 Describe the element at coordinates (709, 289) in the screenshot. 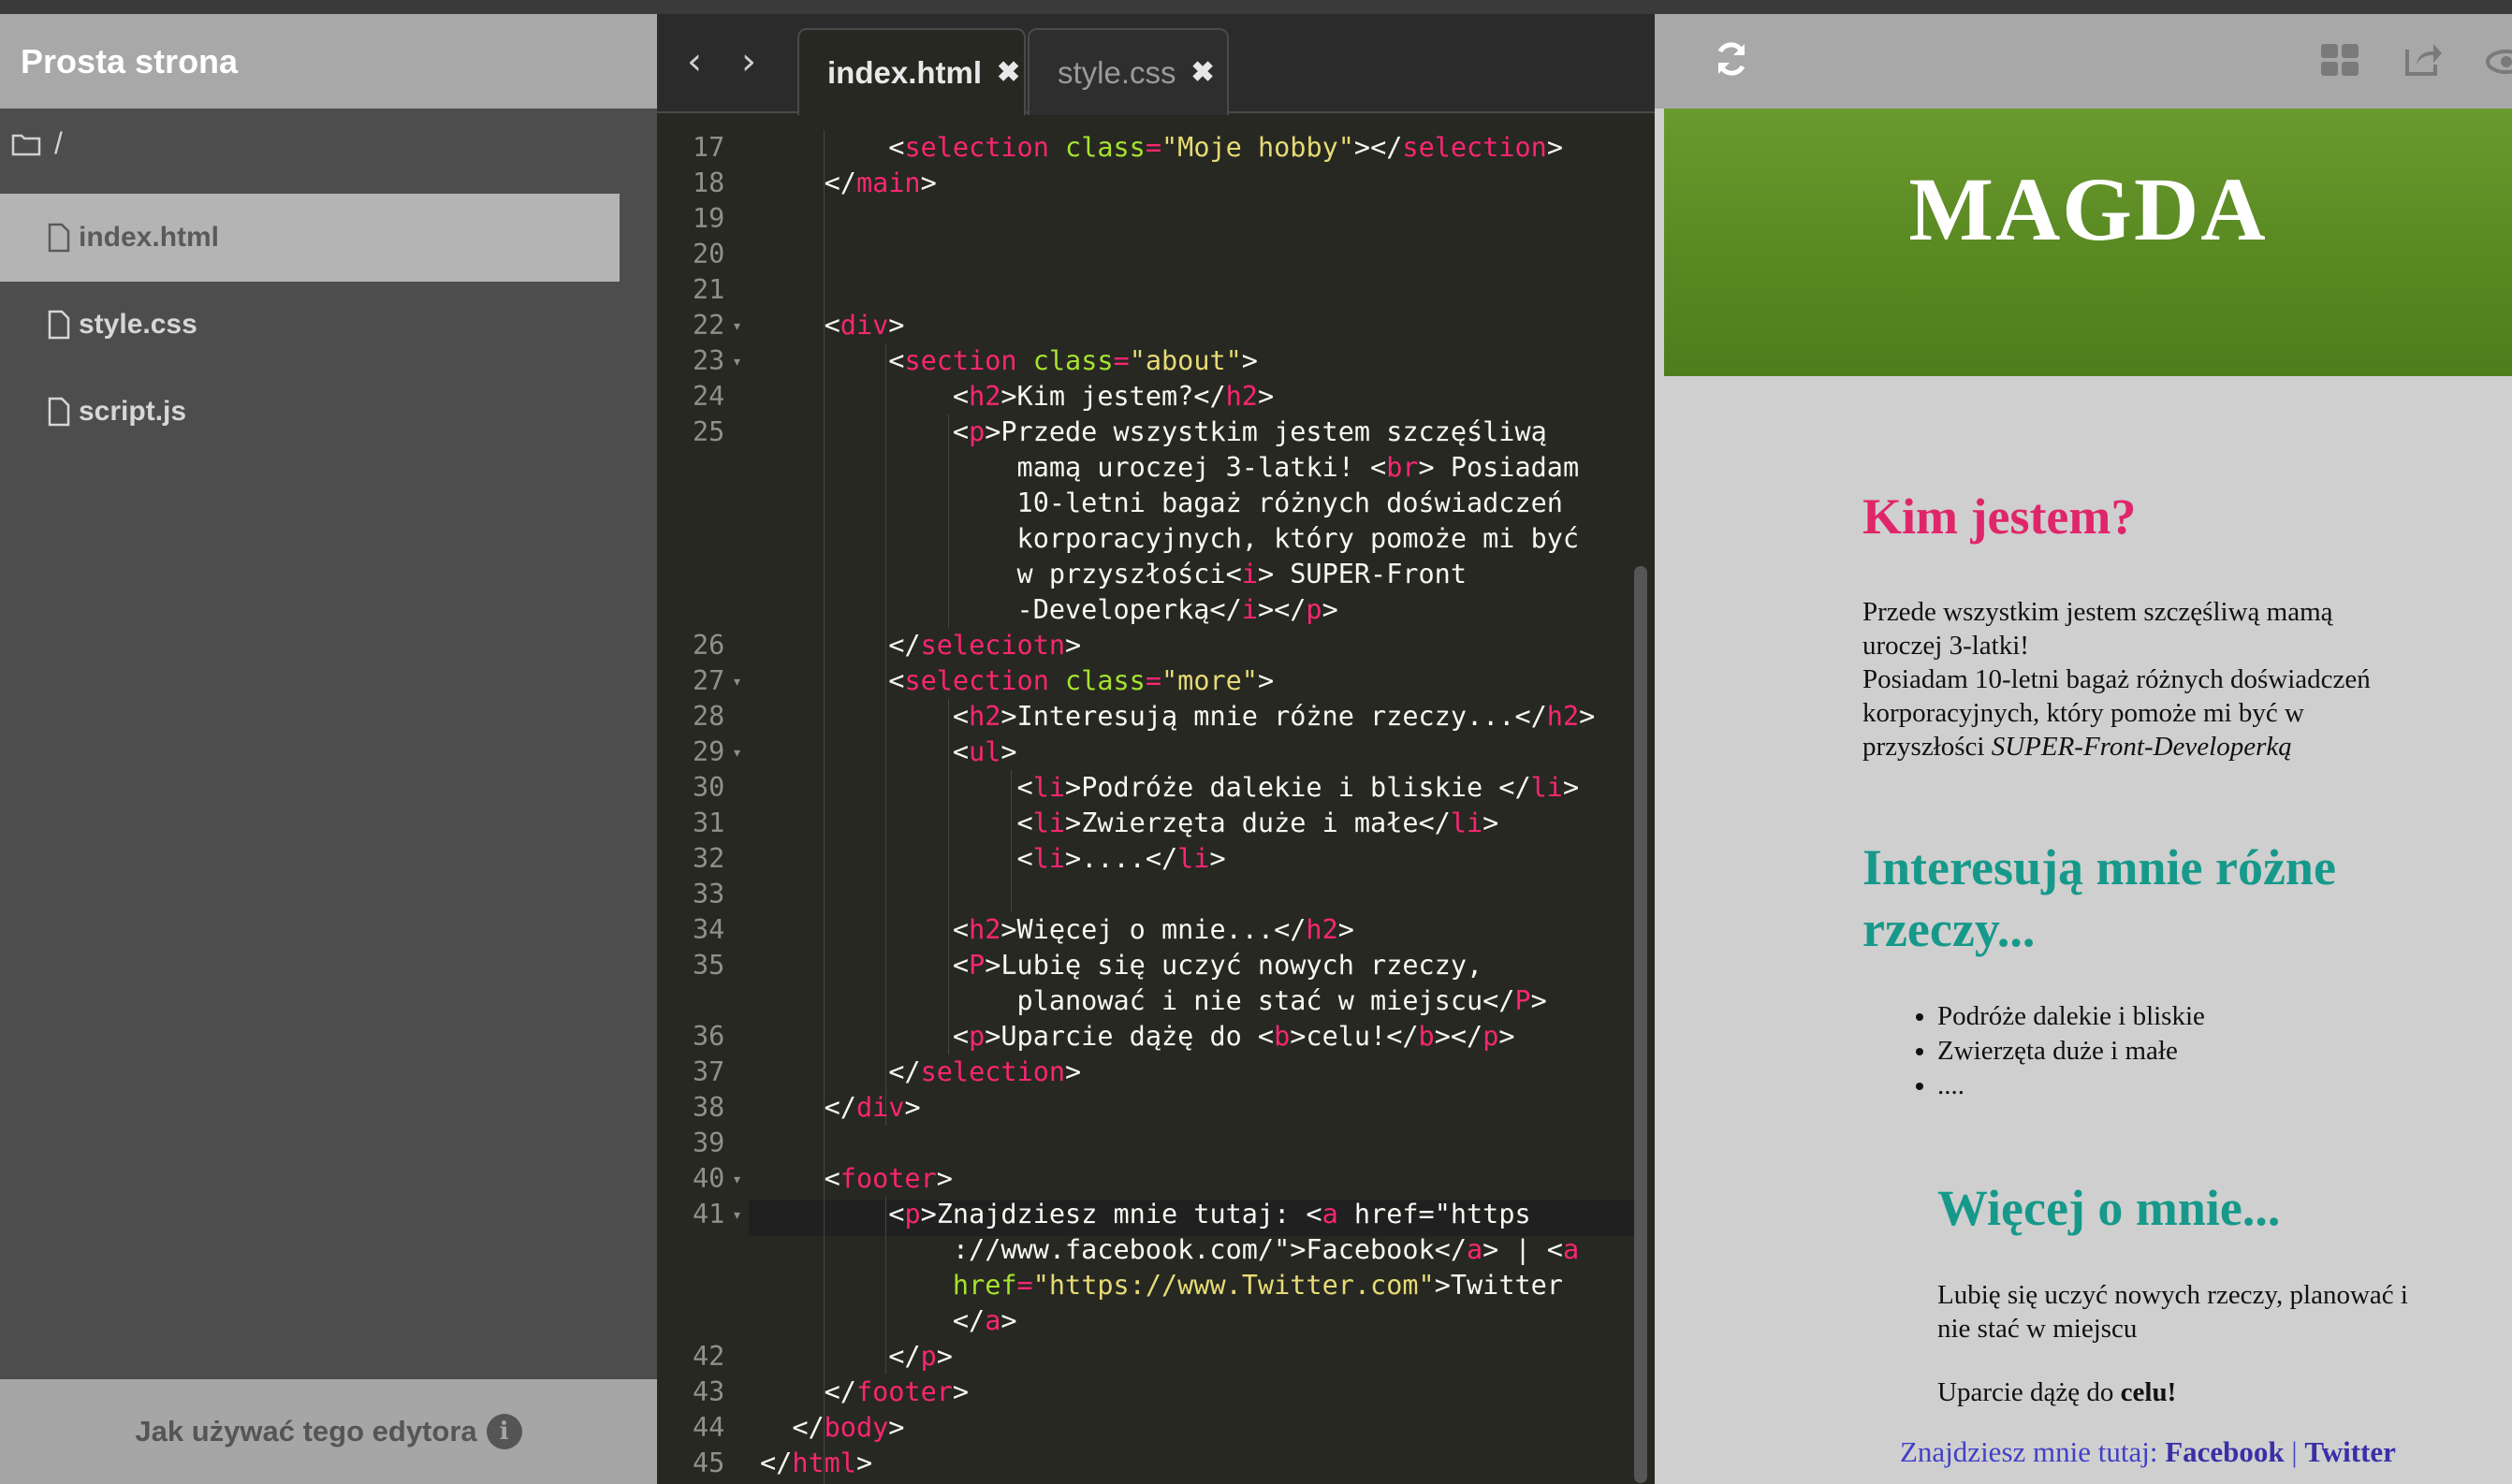

I see `line-number: 21` at that location.